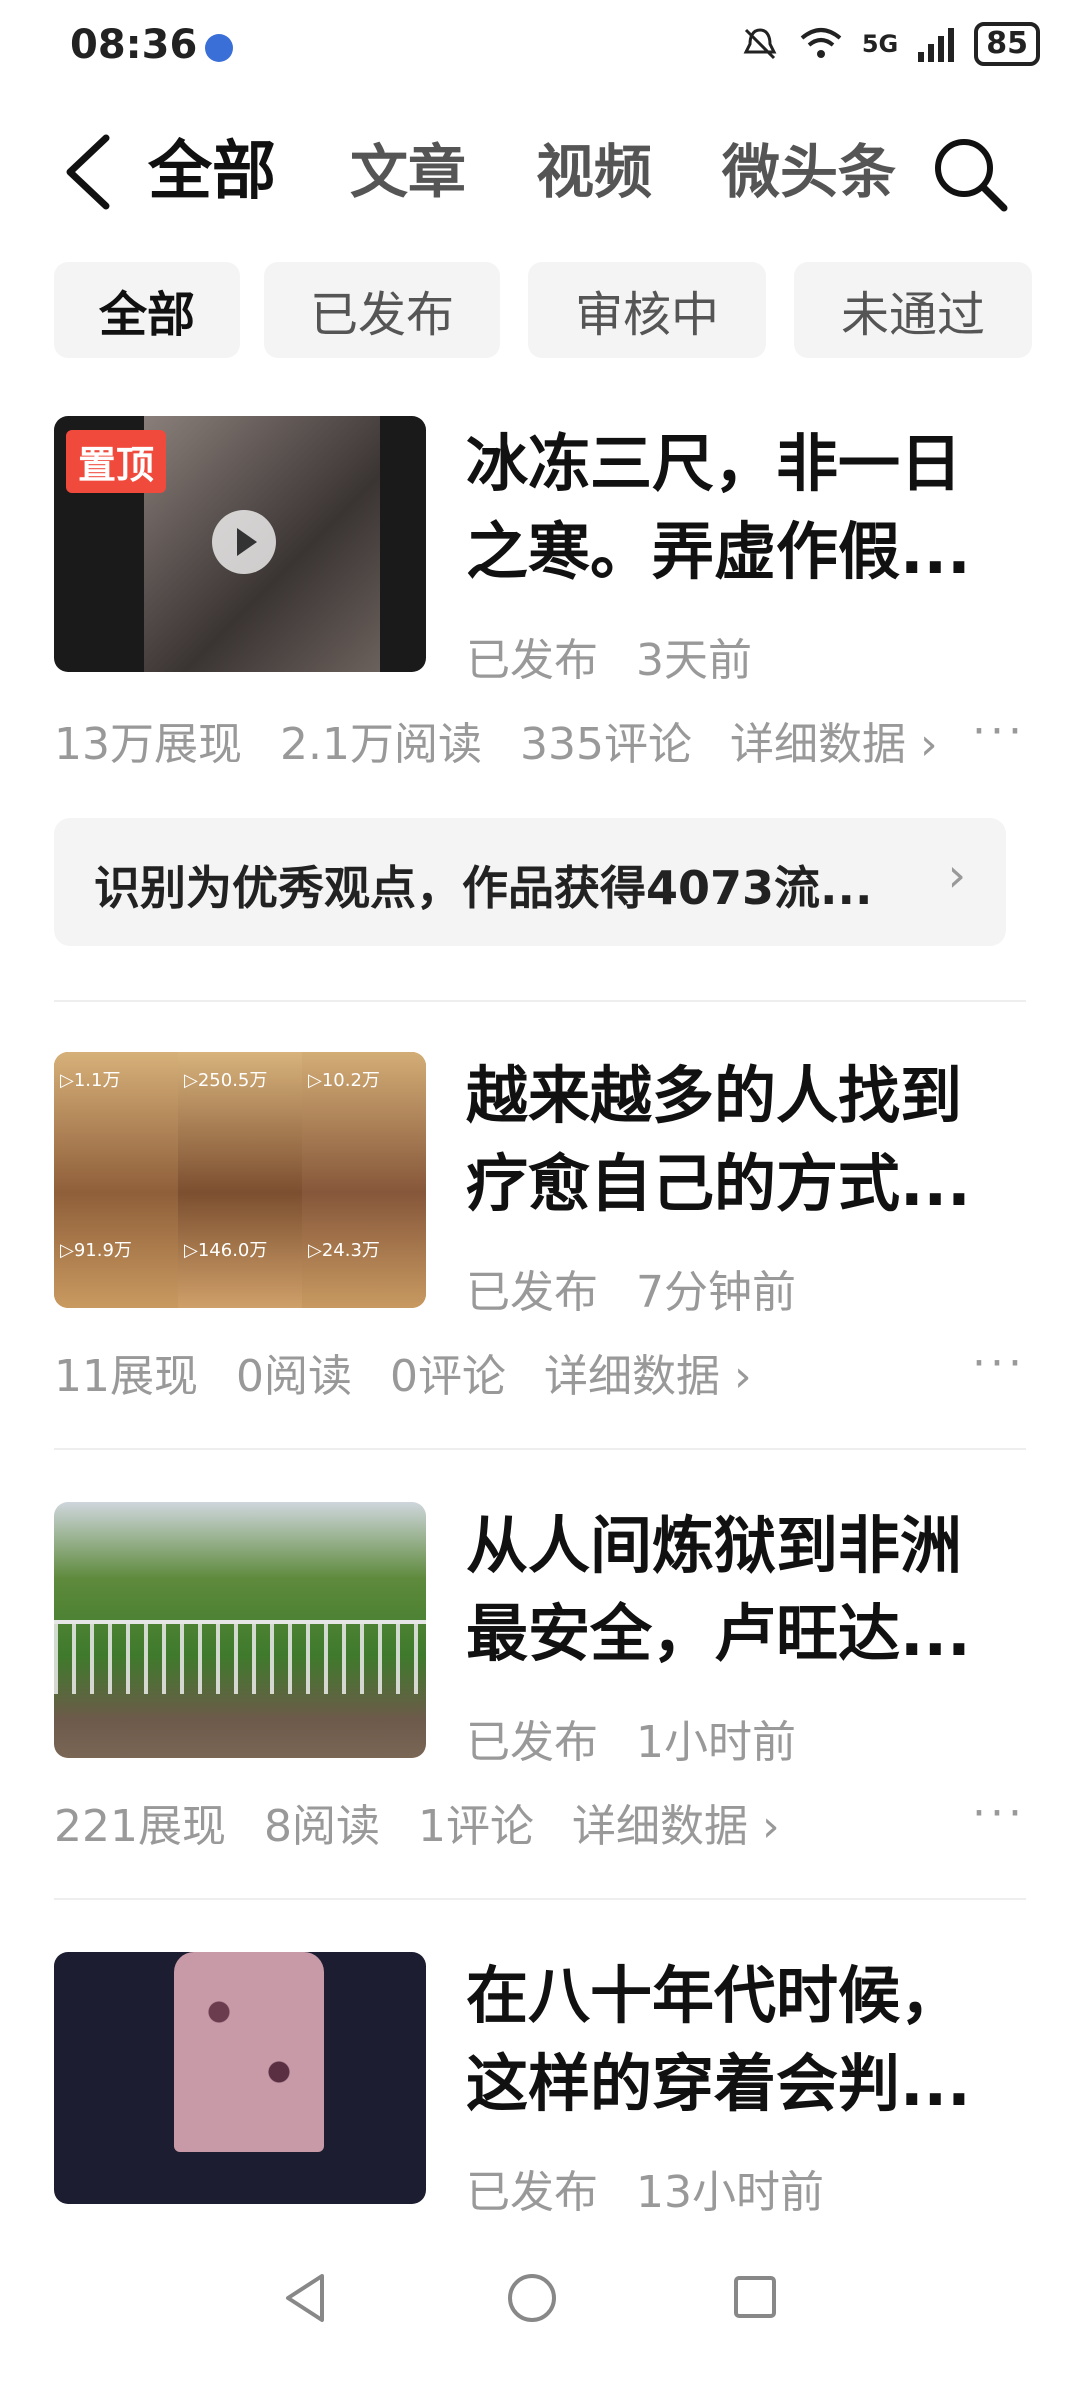 The image size is (1080, 2400). I want to click on reads-count: 2.1万阅读, so click(381, 744).